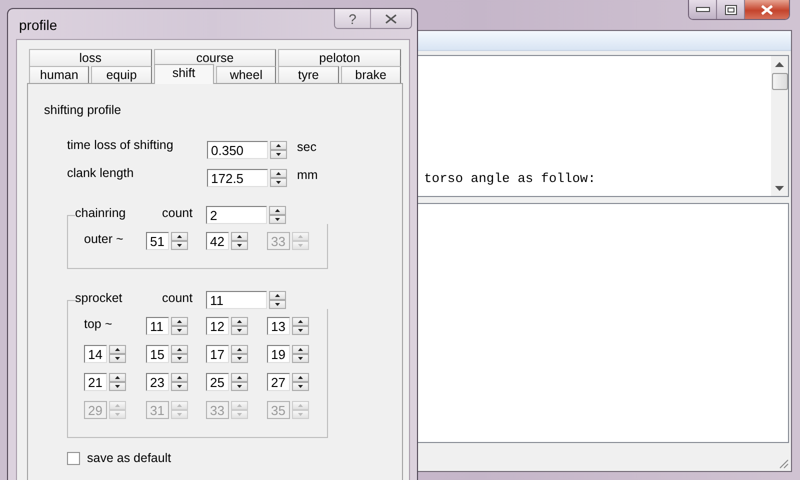 Image resolution: width=800 pixels, height=480 pixels. I want to click on tab: course, so click(215, 57).